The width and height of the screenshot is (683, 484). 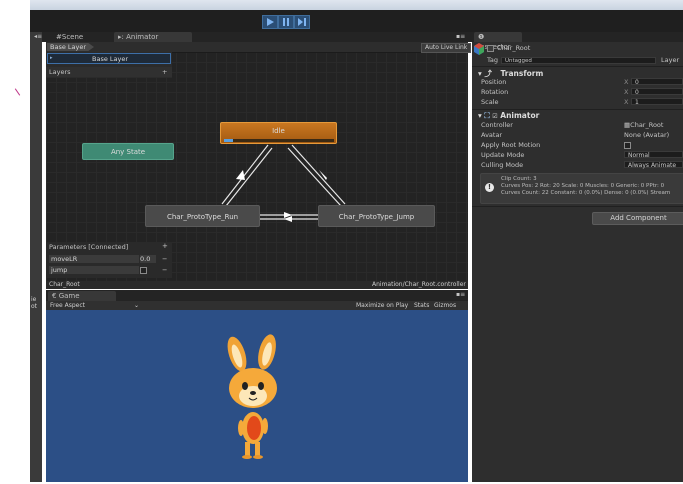 What do you see at coordinates (164, 72) in the screenshot?
I see `add-layer-button: +` at bounding box center [164, 72].